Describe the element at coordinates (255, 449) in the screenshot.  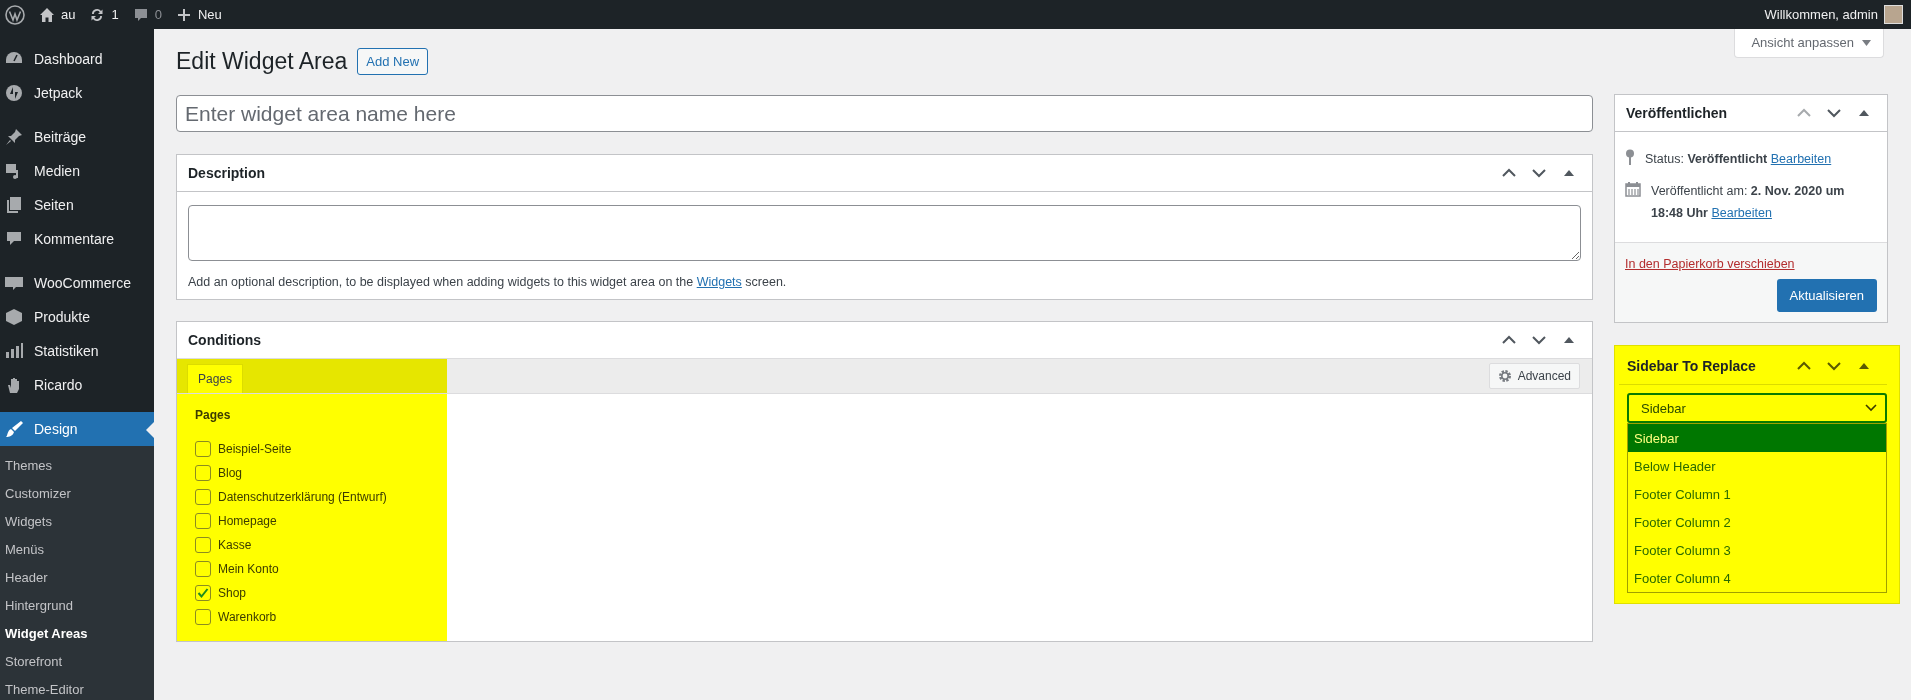
I see `checkbox-label: Beispiel-Seite` at that location.